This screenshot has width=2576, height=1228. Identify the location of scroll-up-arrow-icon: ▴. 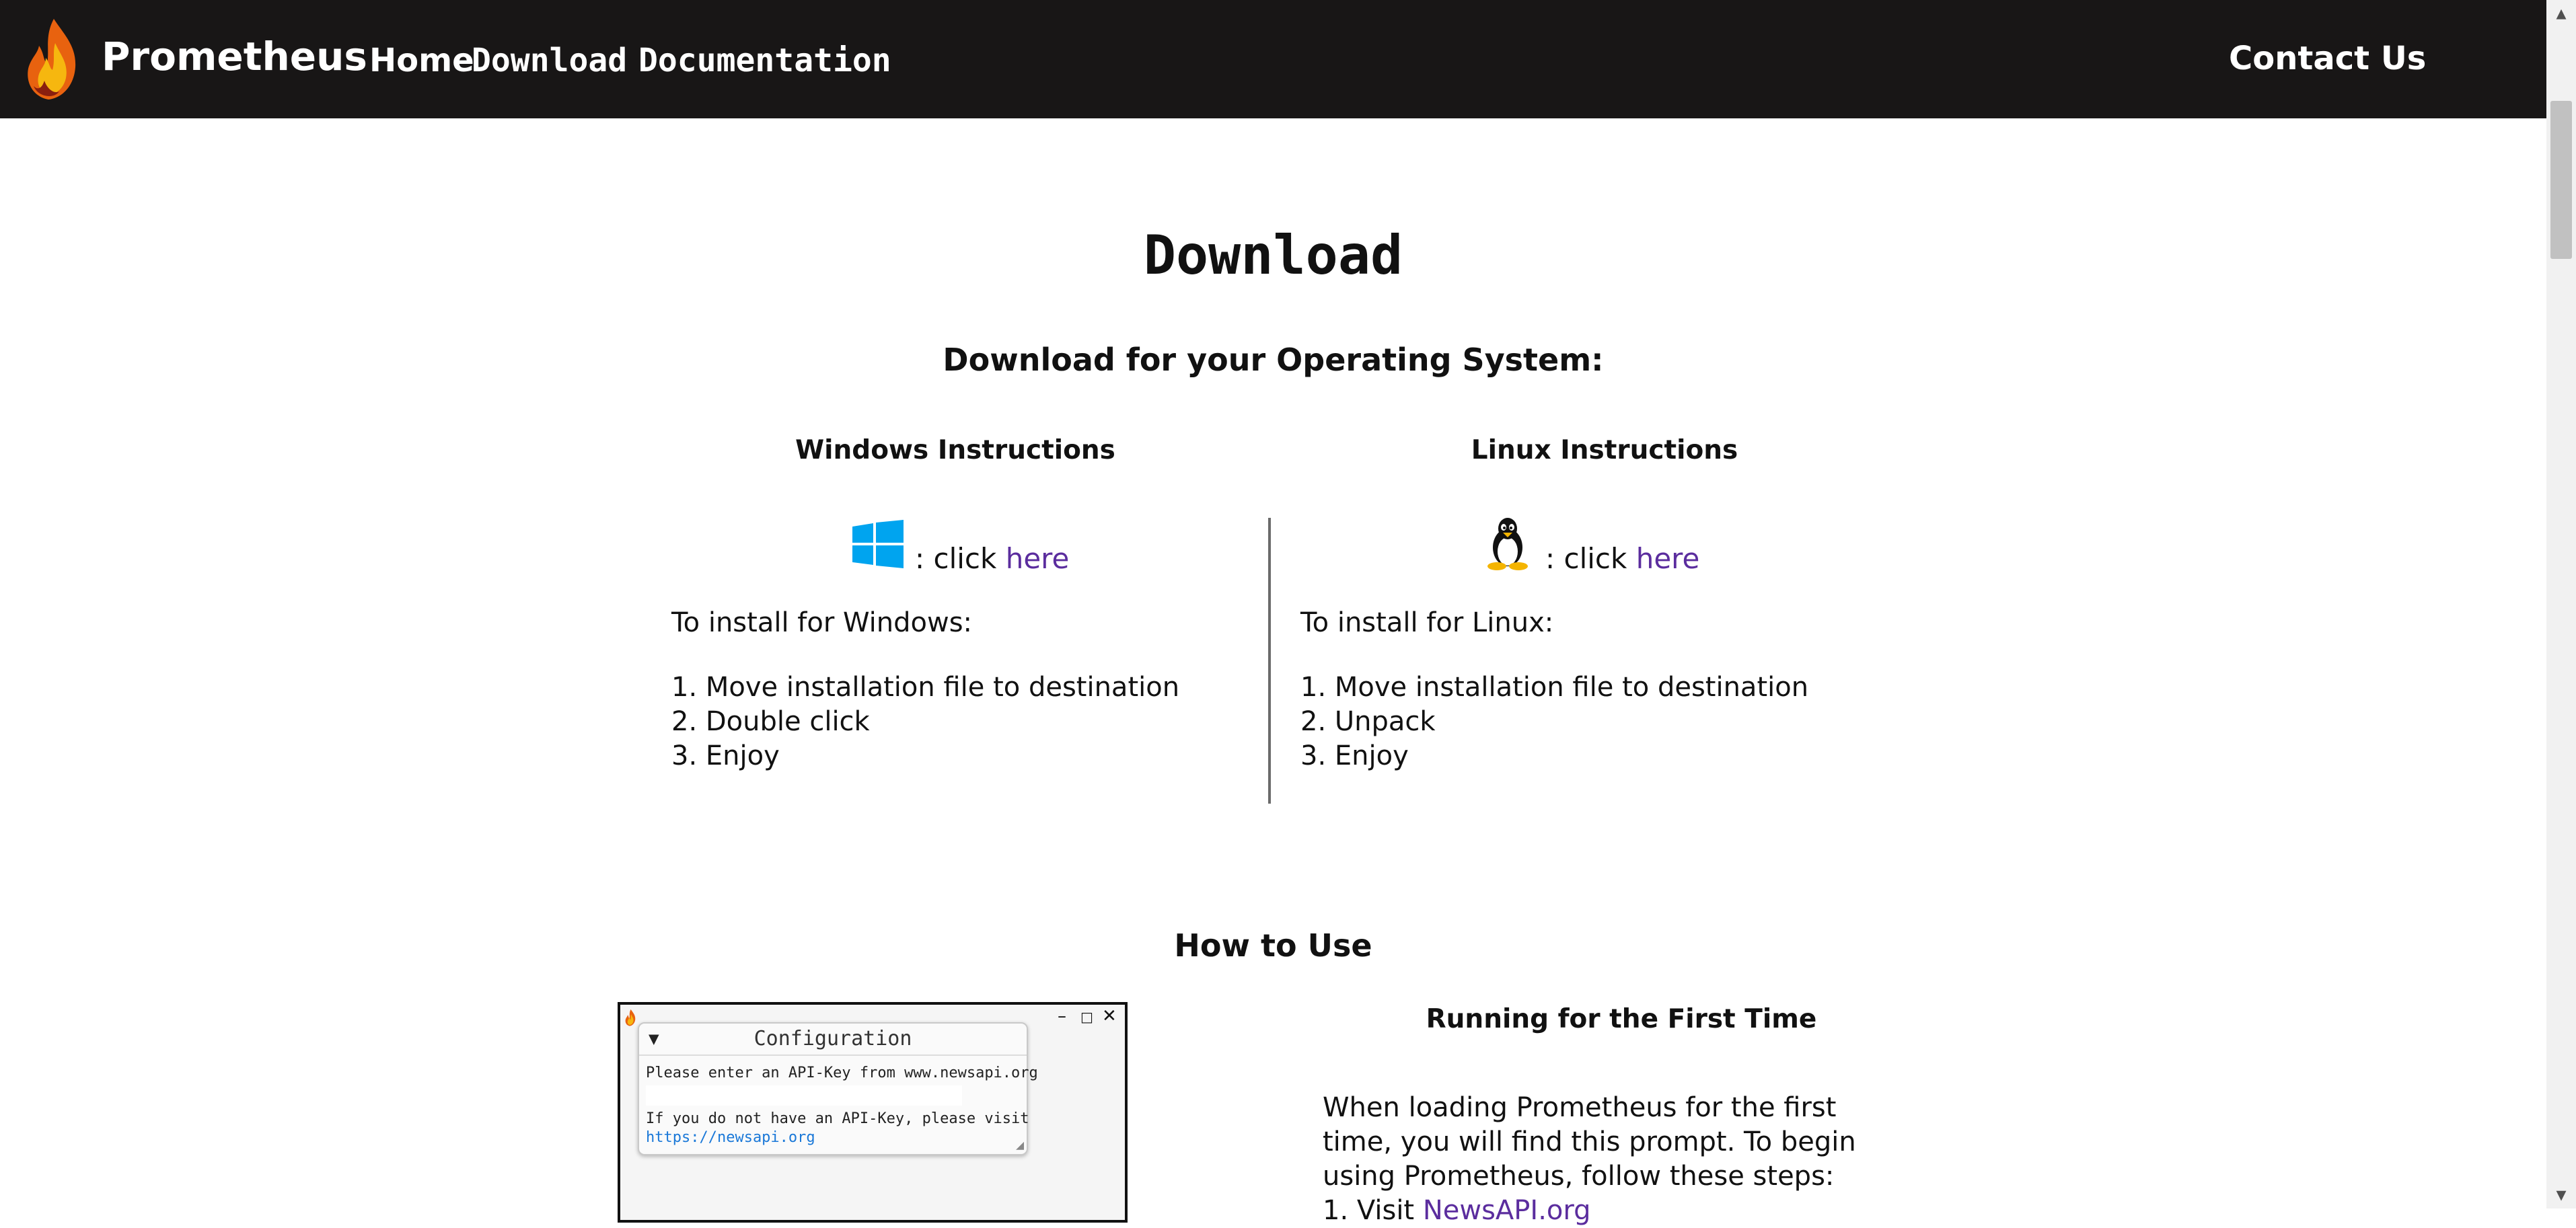
(2561, 13).